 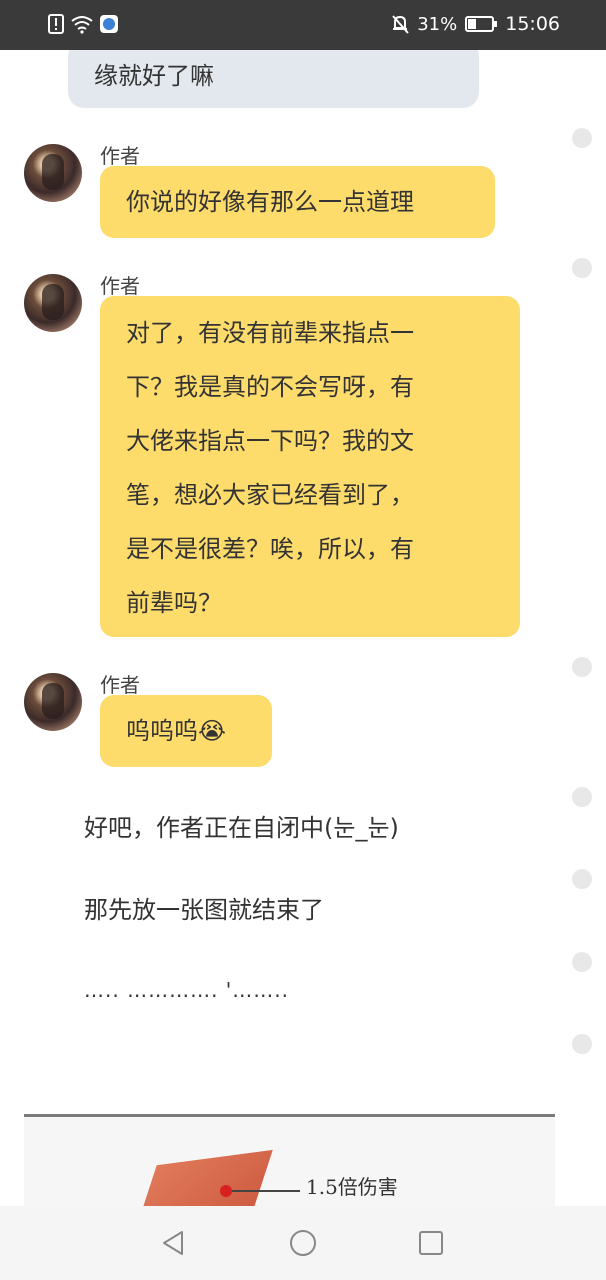 What do you see at coordinates (532, 24) in the screenshot?
I see `clock: 15:06` at bounding box center [532, 24].